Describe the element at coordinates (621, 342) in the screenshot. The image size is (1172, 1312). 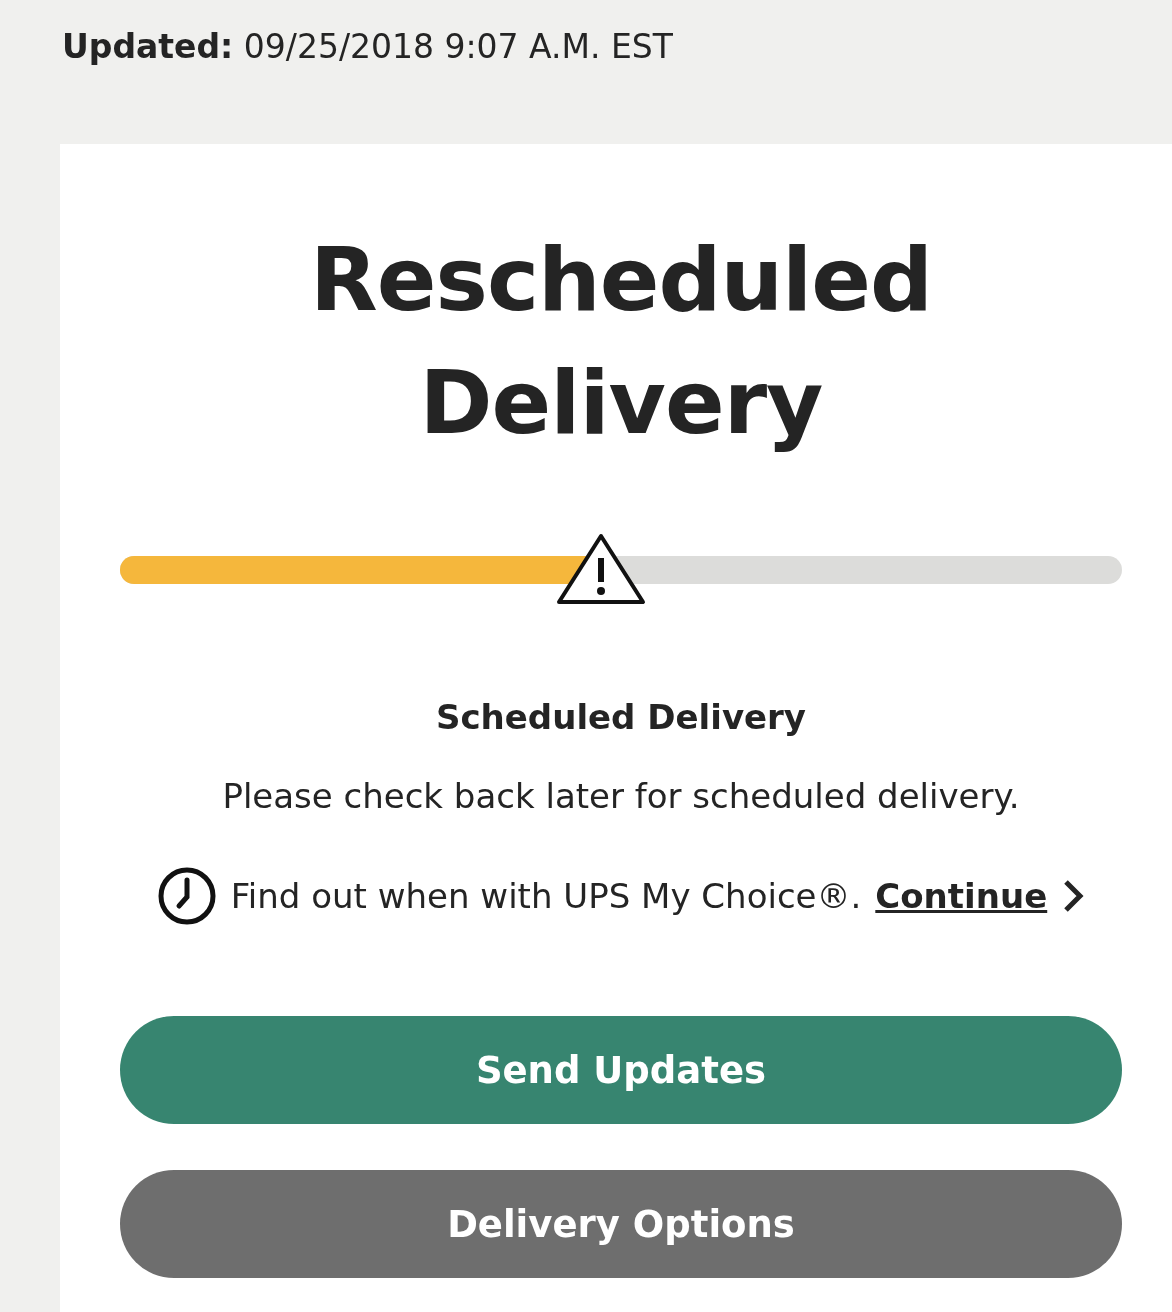
I see `status-title: Rescheduled Delivery` at that location.